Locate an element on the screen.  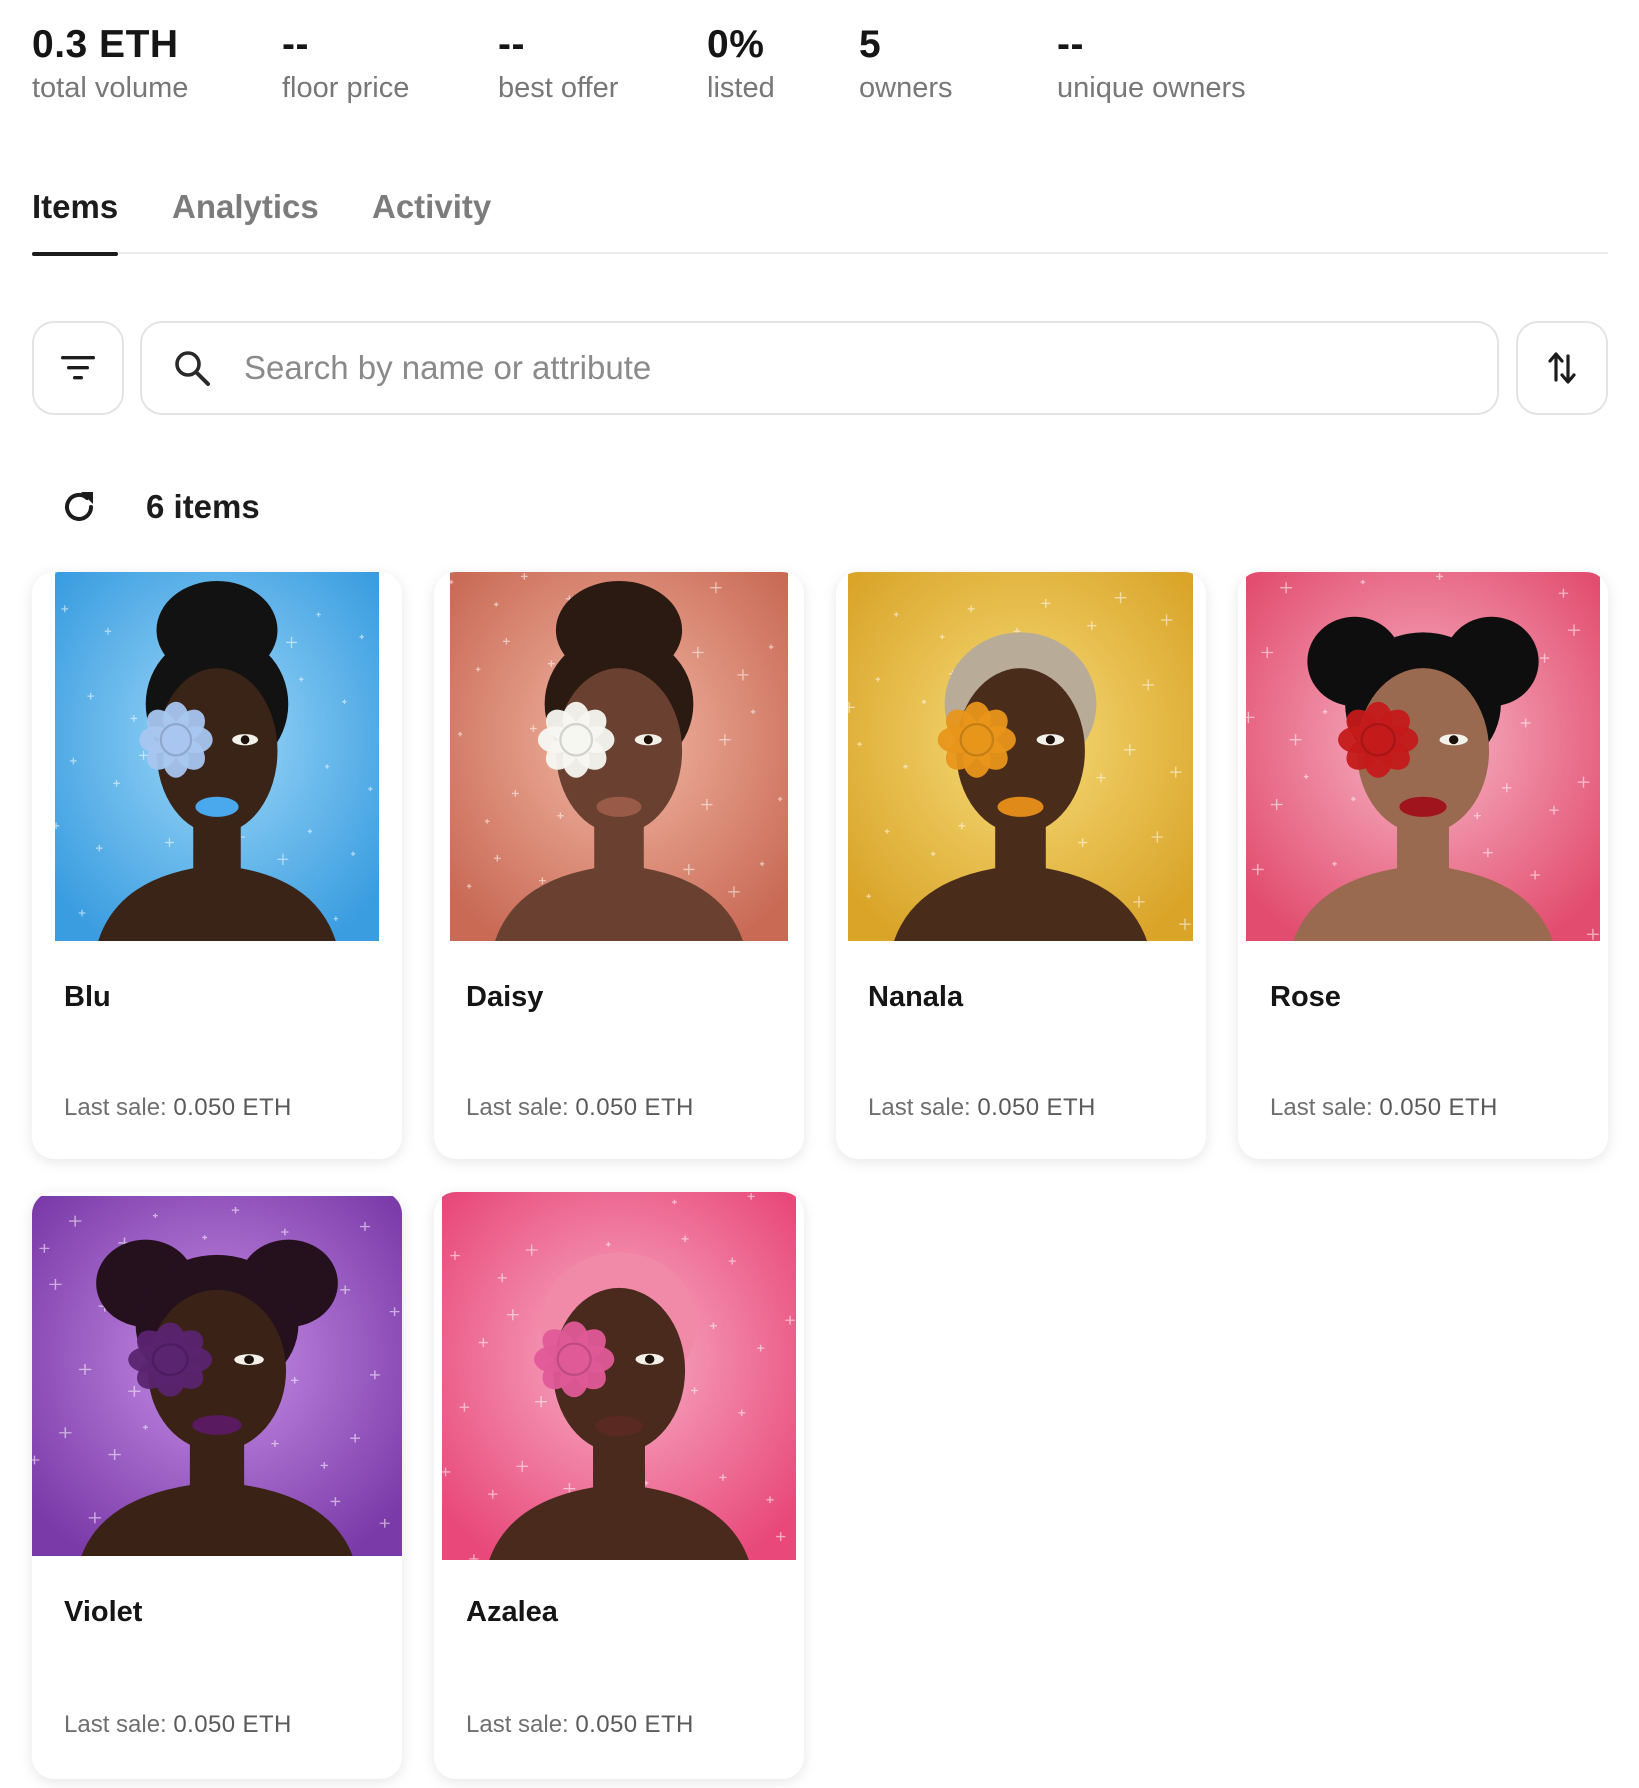
item-card: Daisy Last sale: 0.050 ETH is located at coordinates (619, 865).